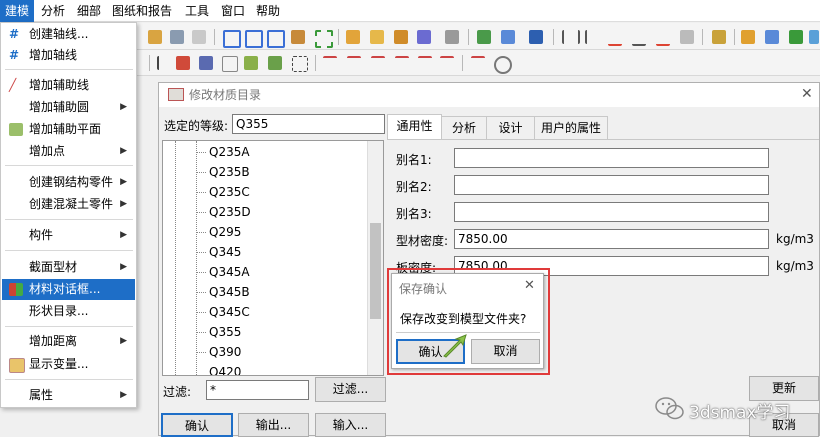 The image size is (820, 437). Describe the element at coordinates (611, 239) in the screenshot. I see `profile-density-field: 7850.00` at that location.